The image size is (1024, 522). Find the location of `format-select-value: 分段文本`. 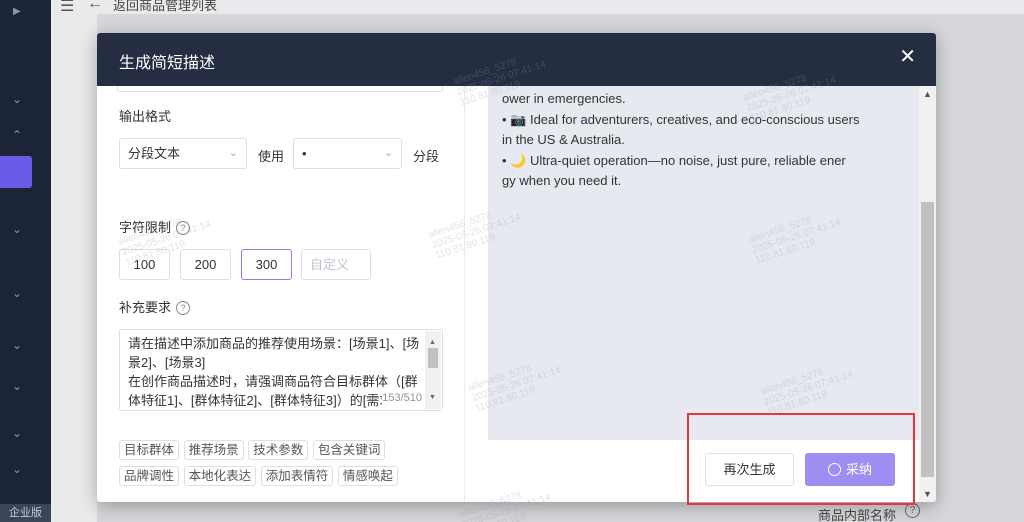

format-select-value: 分段文本 is located at coordinates (154, 153).